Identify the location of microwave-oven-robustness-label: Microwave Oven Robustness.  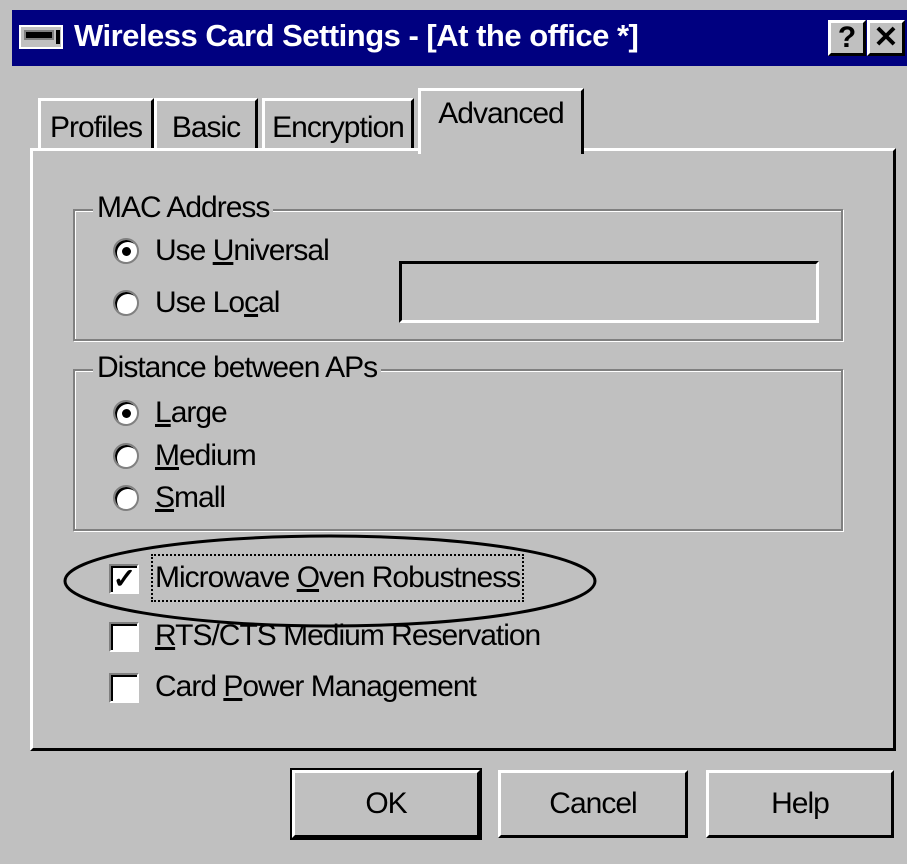
(337, 578).